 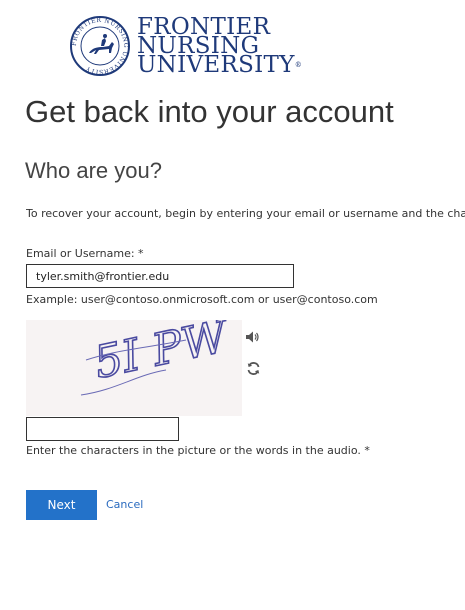 What do you see at coordinates (253, 368) in the screenshot?
I see `refresh-icon` at bounding box center [253, 368].